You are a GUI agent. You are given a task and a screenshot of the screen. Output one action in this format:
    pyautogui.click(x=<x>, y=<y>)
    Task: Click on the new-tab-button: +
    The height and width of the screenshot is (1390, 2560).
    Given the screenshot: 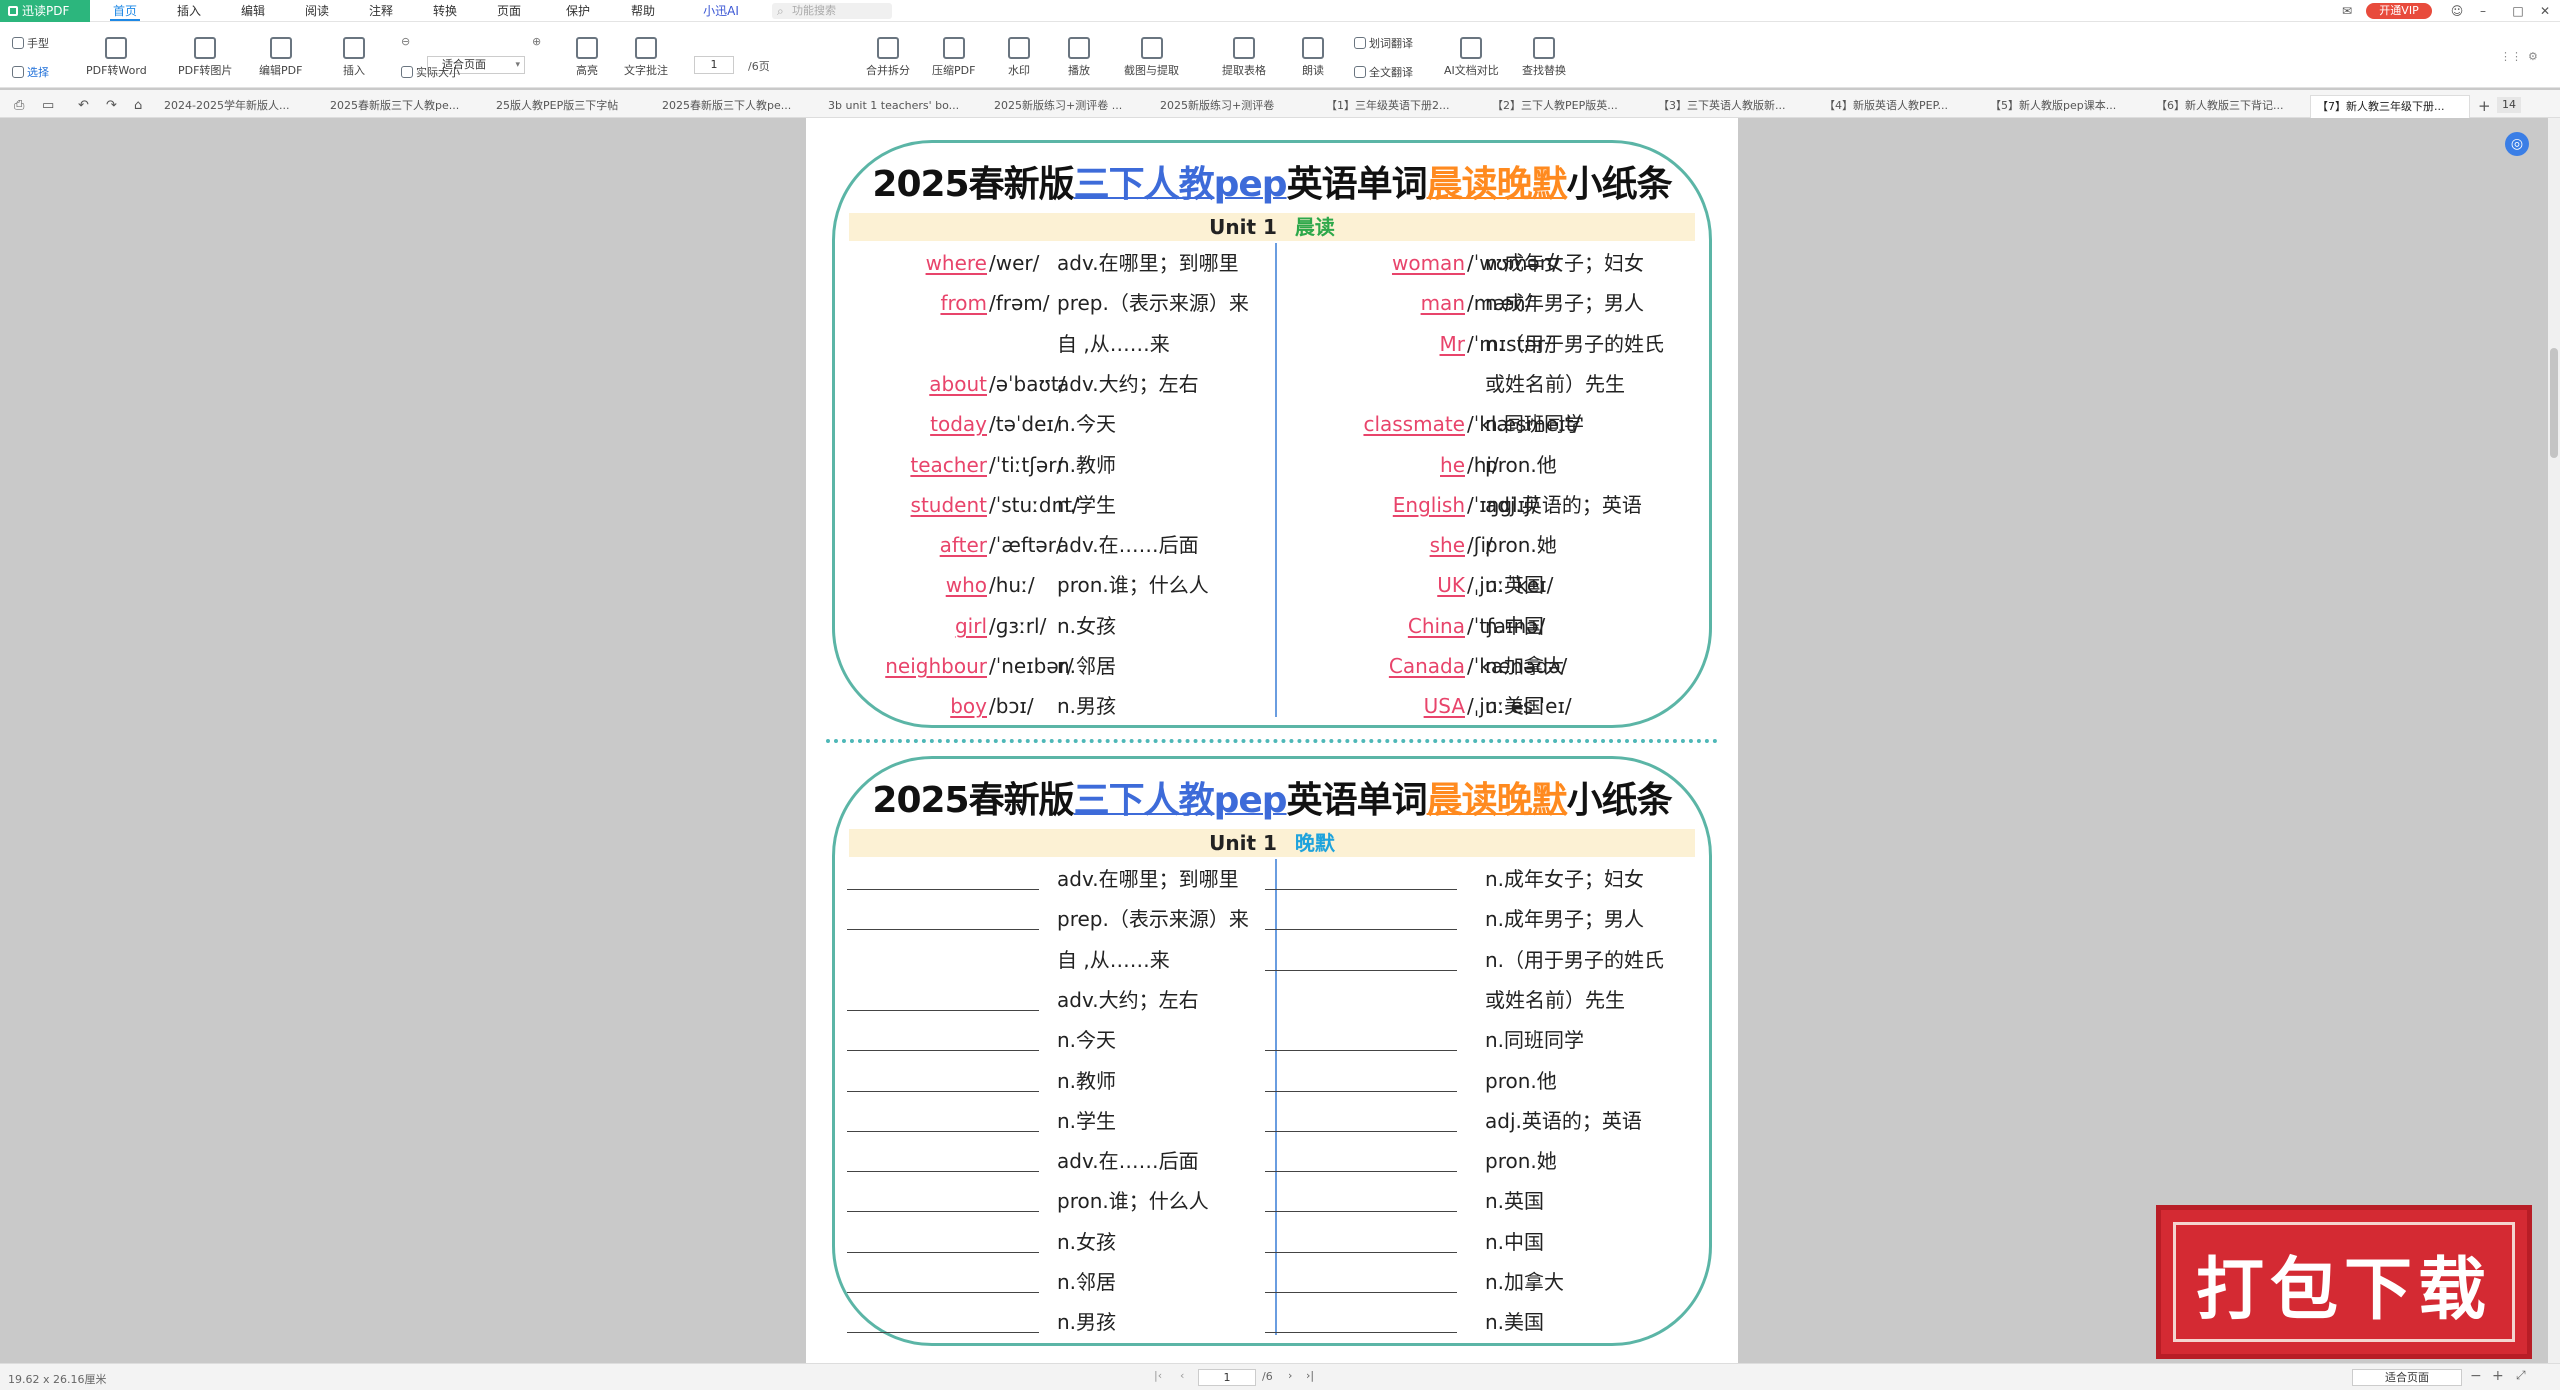 What is the action you would take?
    pyautogui.click(x=2482, y=106)
    